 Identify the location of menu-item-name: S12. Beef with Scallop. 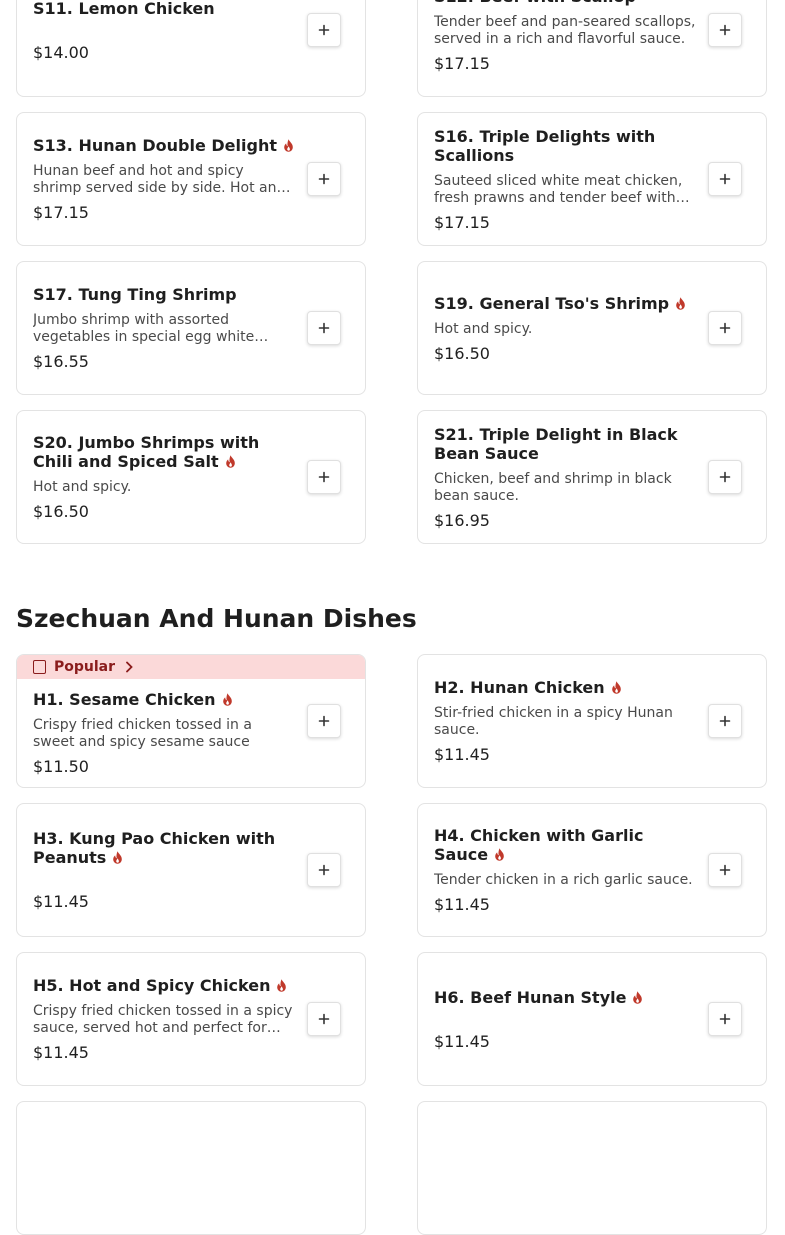
(565, 3).